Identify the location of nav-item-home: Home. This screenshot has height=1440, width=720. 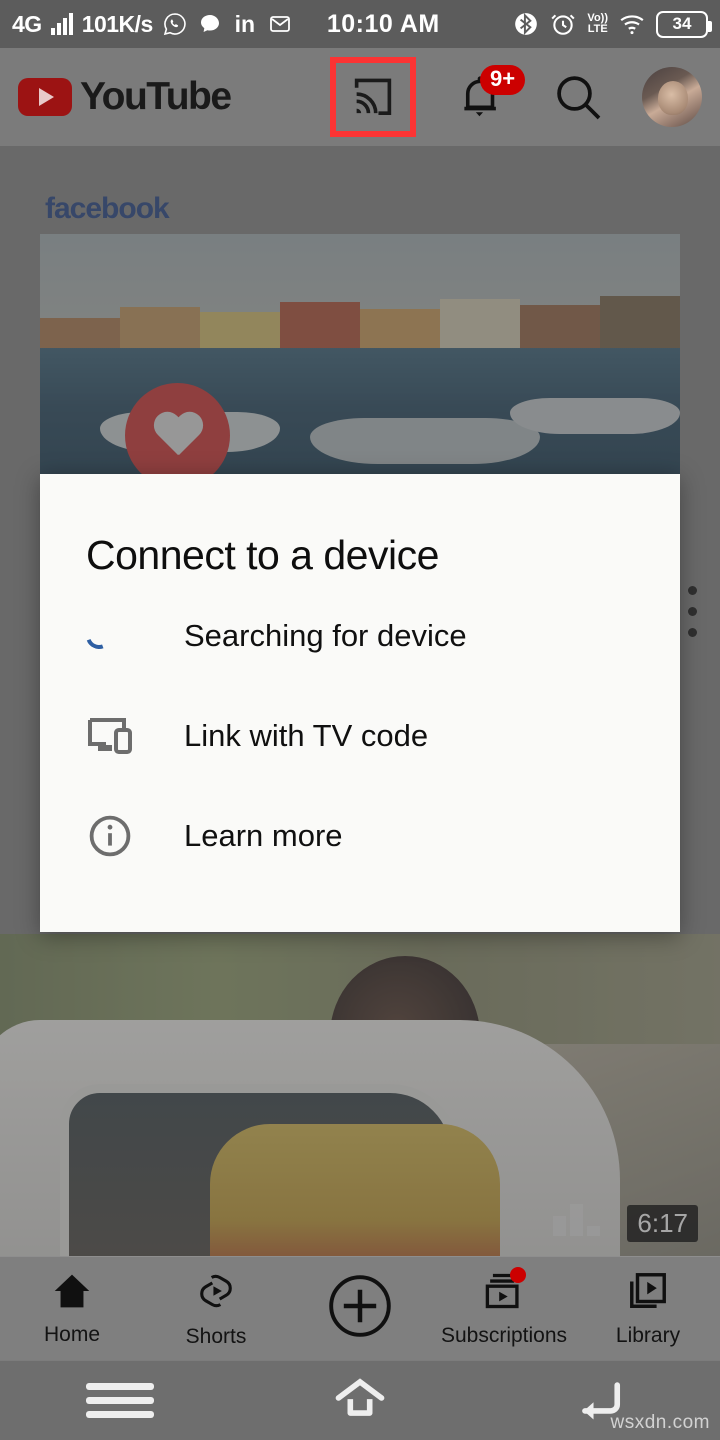
(72, 1309).